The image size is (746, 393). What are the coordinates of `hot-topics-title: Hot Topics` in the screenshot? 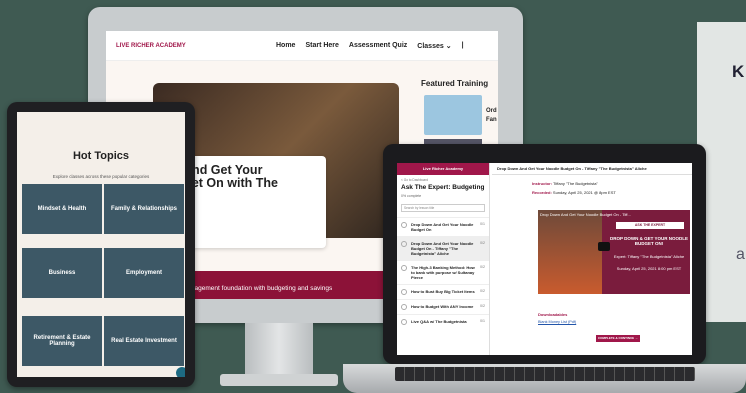 It's located at (100, 156).